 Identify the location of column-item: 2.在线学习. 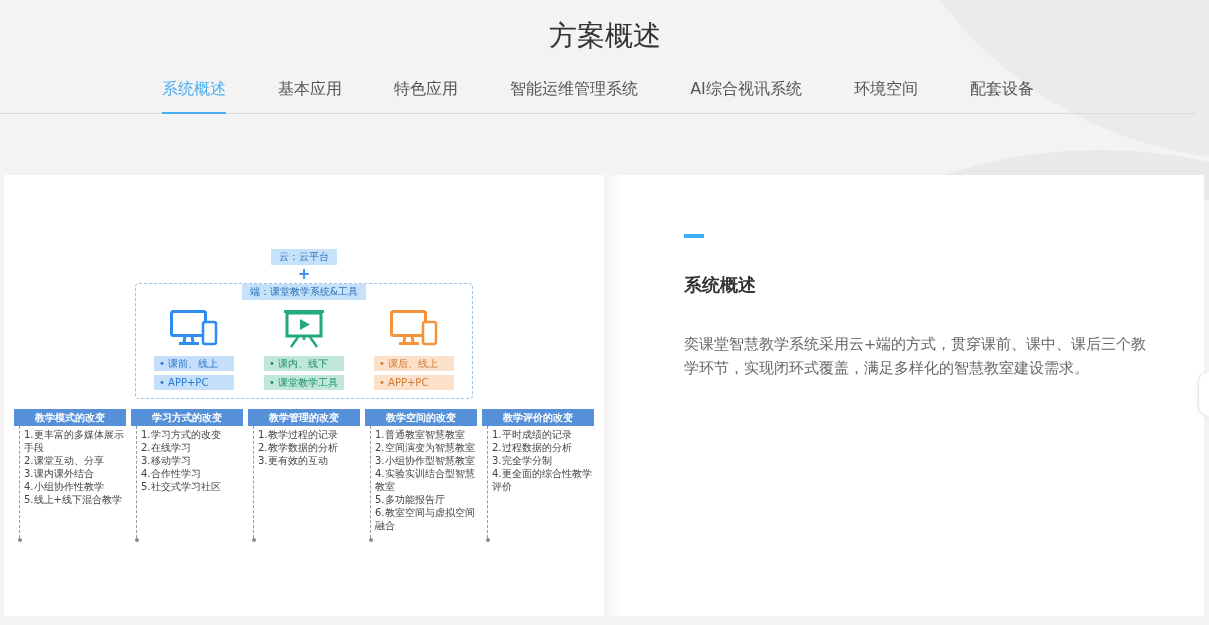
(166, 447).